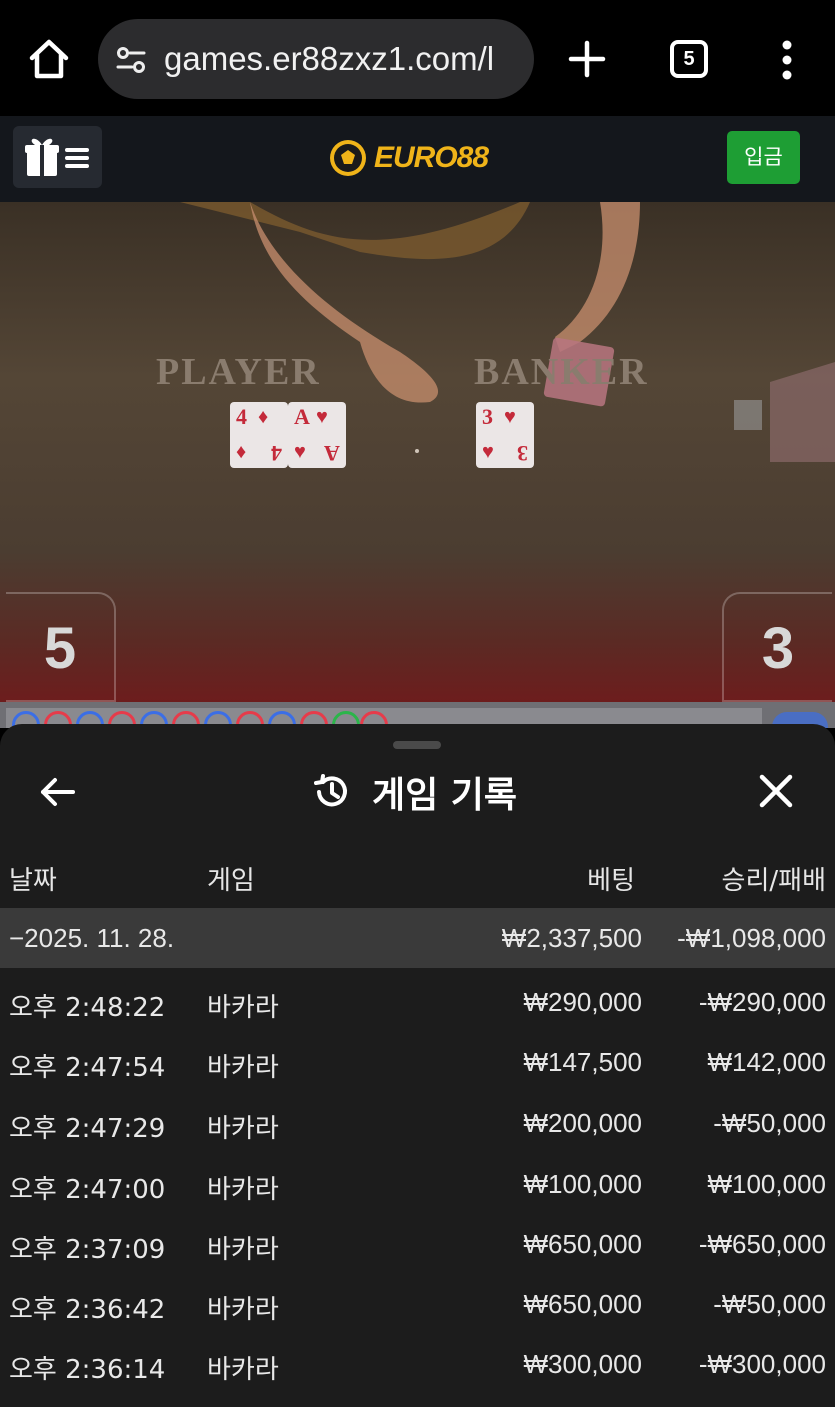 Image resolution: width=835 pixels, height=1407 pixels. Describe the element at coordinates (561, 372) in the screenshot. I see `banker-label: BANKER` at that location.